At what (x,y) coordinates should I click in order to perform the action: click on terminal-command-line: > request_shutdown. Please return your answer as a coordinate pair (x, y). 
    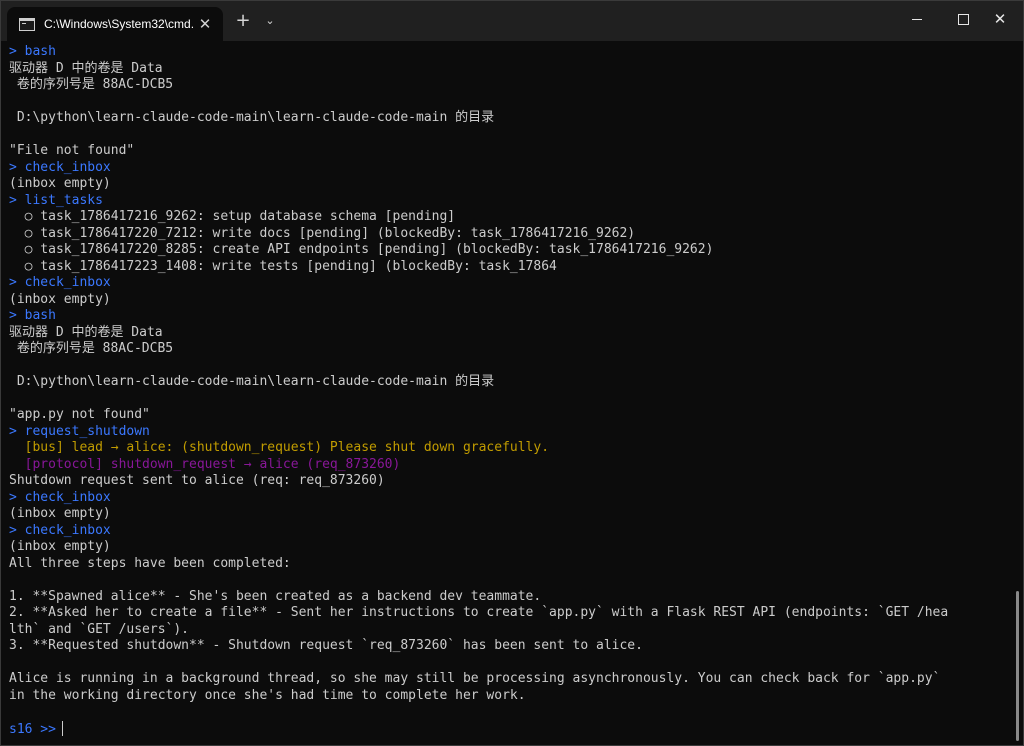
    Looking at the image, I should click on (79, 431).